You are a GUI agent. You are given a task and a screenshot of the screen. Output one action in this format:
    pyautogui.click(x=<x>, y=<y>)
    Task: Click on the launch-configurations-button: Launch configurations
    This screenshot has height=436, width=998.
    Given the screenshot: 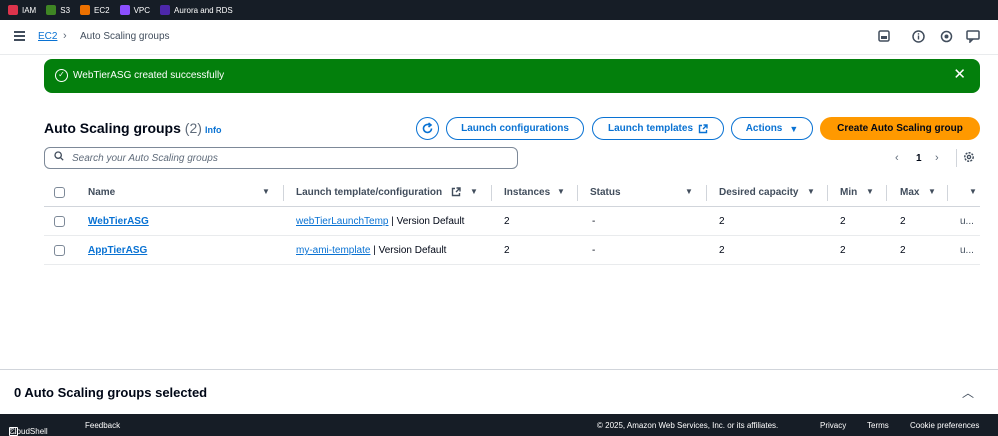 What is the action you would take?
    pyautogui.click(x=515, y=128)
    